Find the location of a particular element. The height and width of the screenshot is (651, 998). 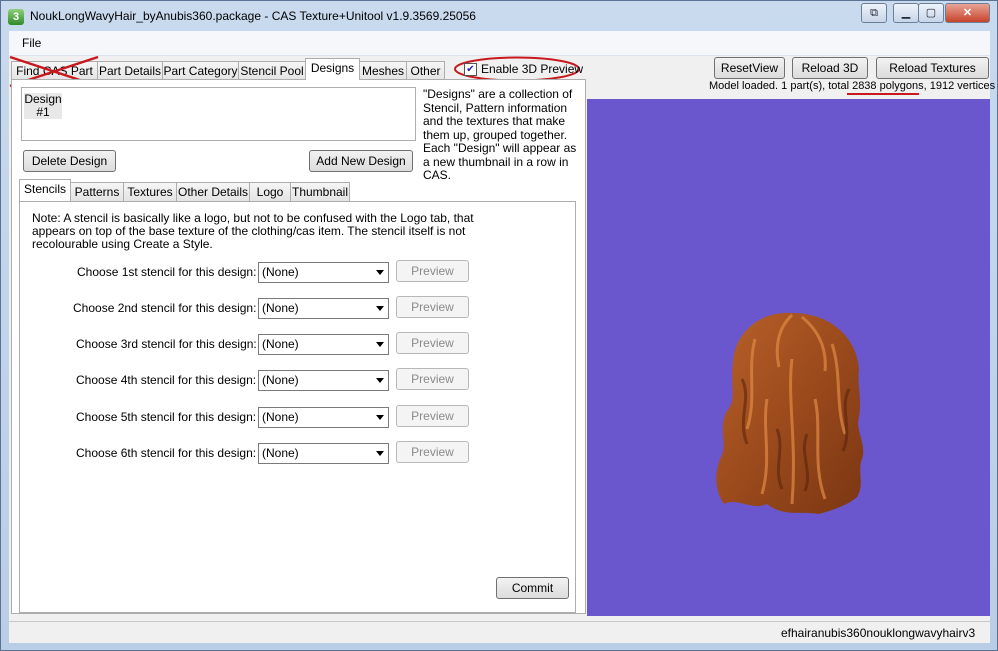

stencil-row-label: Choose 4th stencil for this design: is located at coordinates (166, 380).